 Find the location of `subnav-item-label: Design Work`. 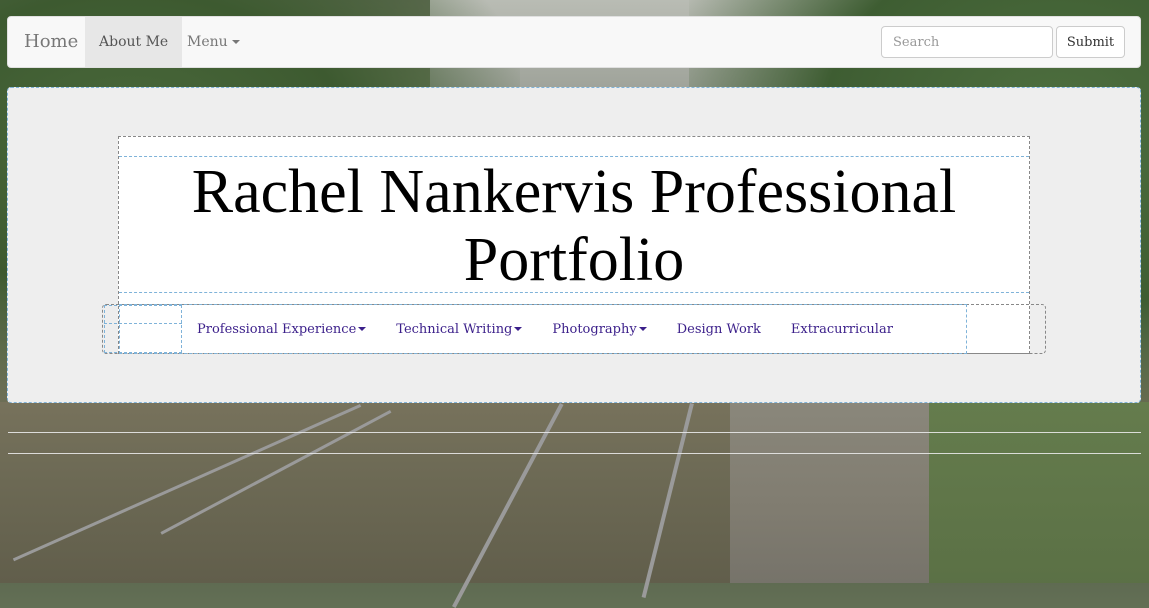

subnav-item-label: Design Work is located at coordinates (718, 329).